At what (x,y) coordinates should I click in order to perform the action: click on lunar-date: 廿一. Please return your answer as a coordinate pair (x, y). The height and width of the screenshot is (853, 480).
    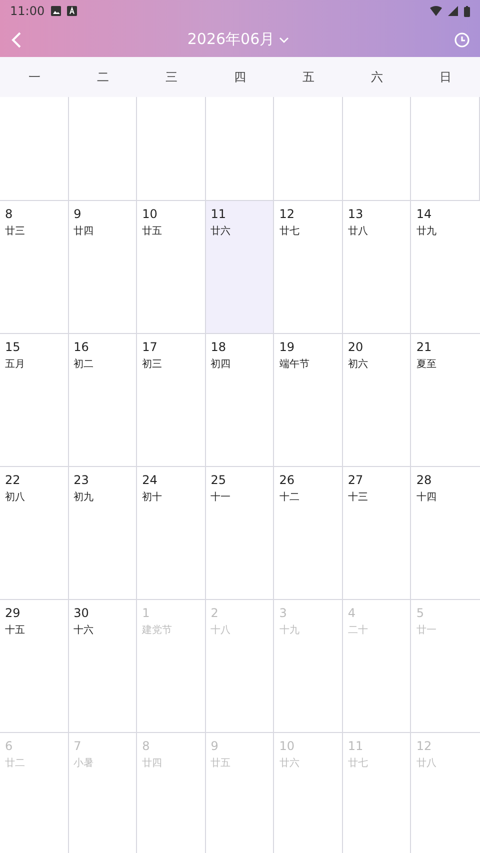
    Looking at the image, I should click on (426, 630).